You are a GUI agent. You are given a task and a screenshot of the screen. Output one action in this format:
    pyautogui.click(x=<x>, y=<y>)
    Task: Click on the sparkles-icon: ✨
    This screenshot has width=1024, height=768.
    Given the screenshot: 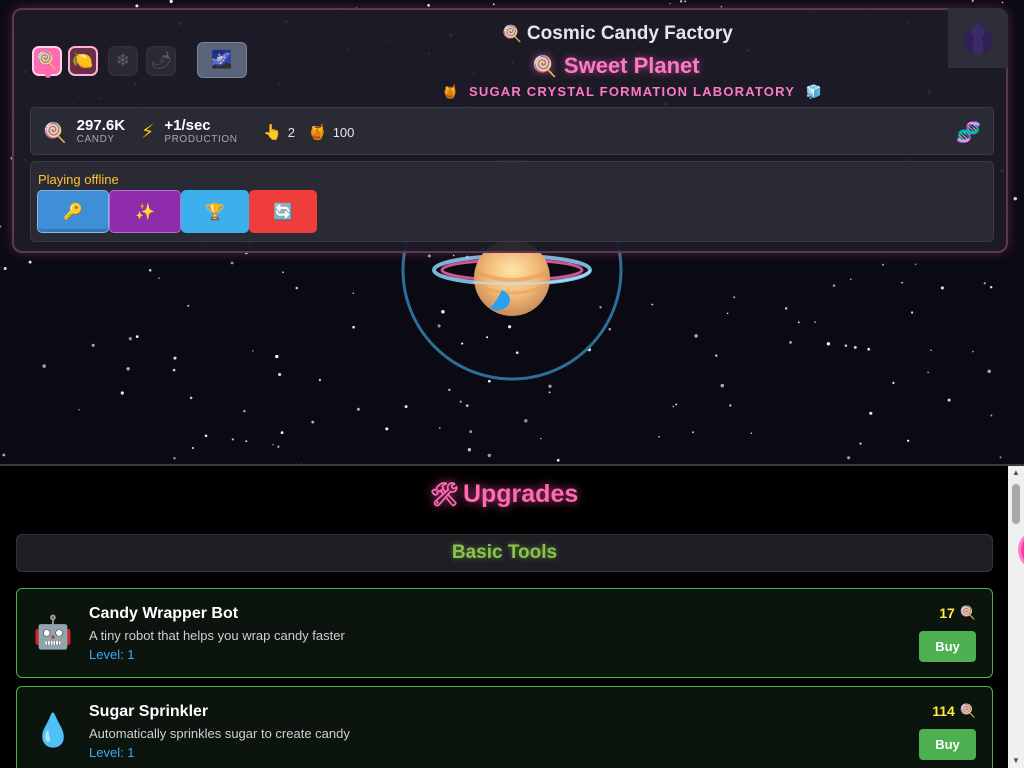 What is the action you would take?
    pyautogui.click(x=145, y=211)
    